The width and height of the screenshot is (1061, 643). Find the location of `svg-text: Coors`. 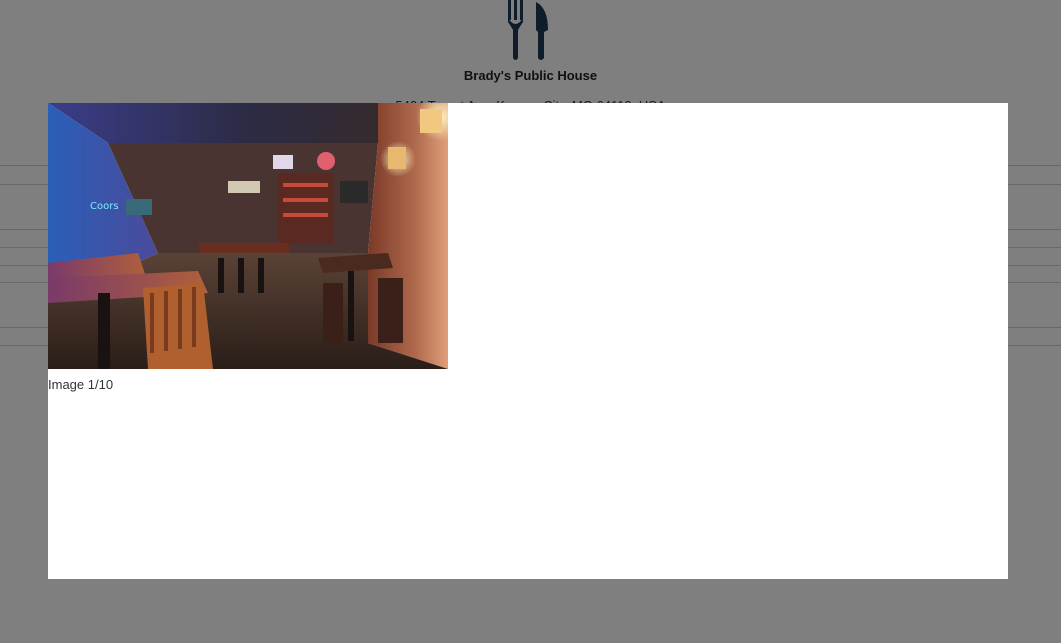

svg-text: Coors is located at coordinates (104, 206).